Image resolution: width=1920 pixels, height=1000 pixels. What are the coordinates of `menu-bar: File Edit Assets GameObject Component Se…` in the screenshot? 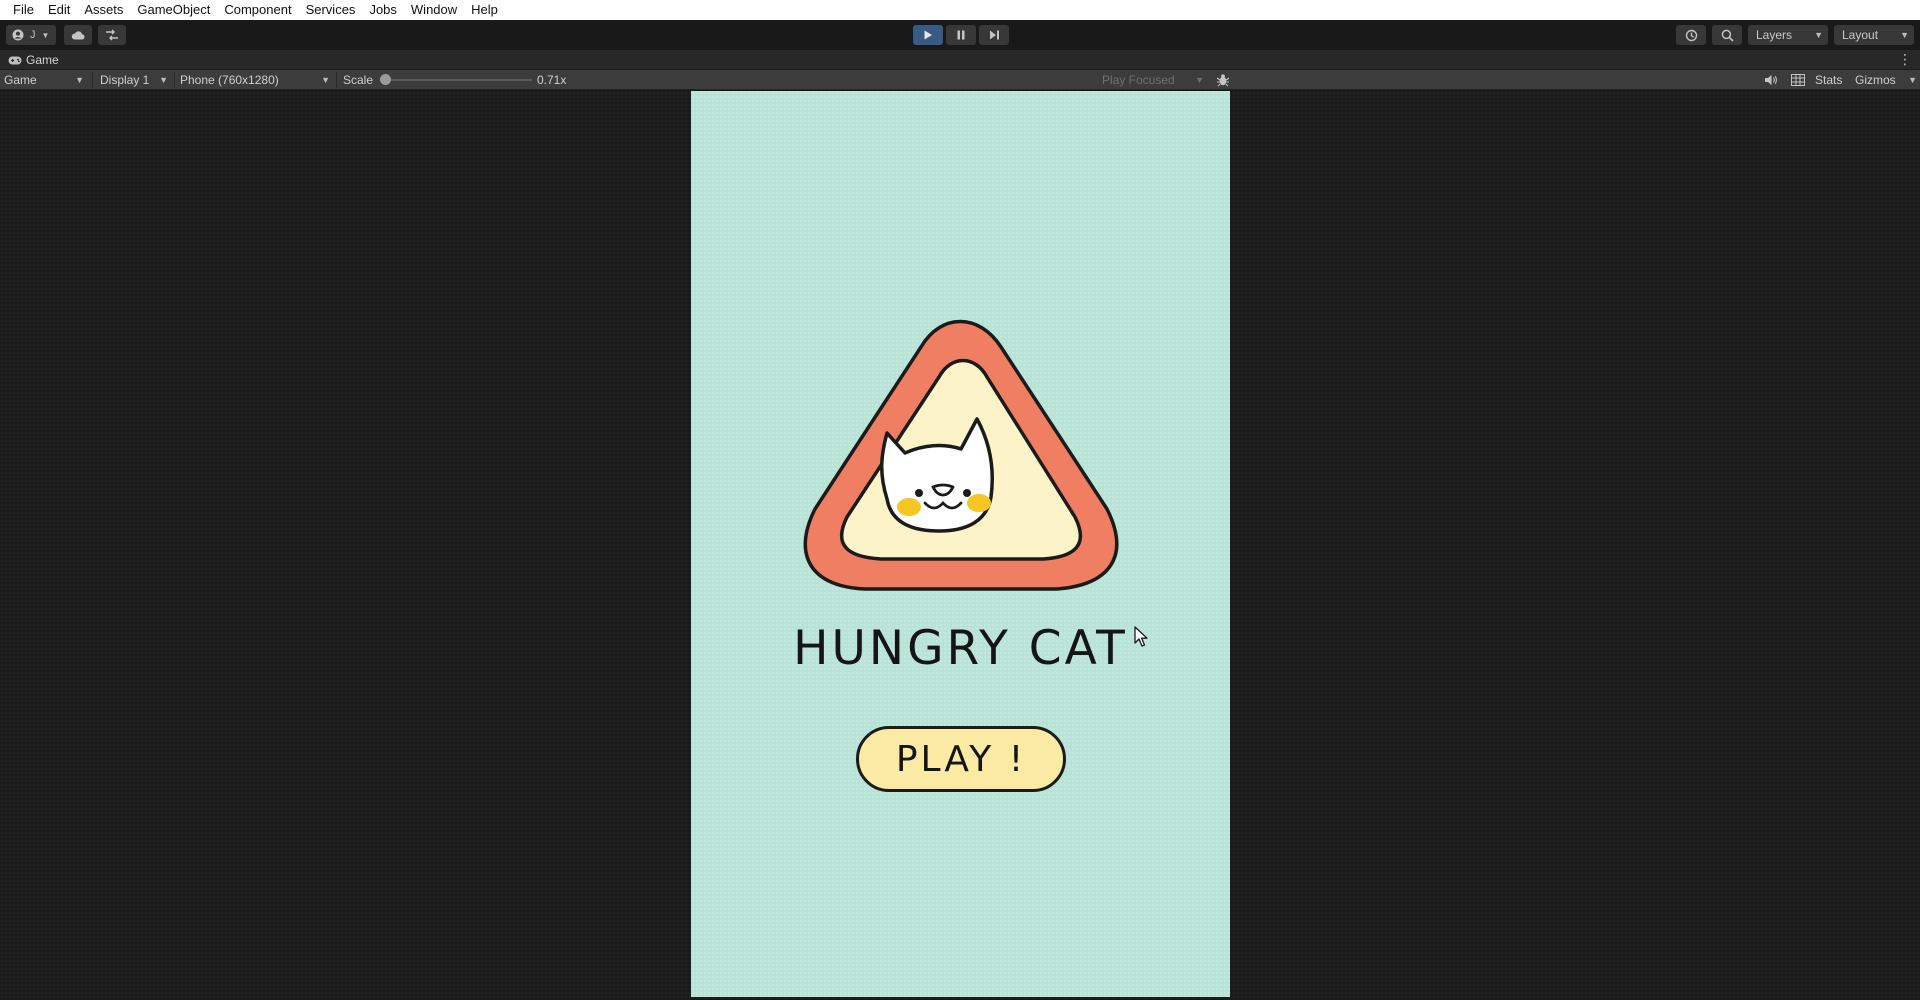 It's located at (960, 10).